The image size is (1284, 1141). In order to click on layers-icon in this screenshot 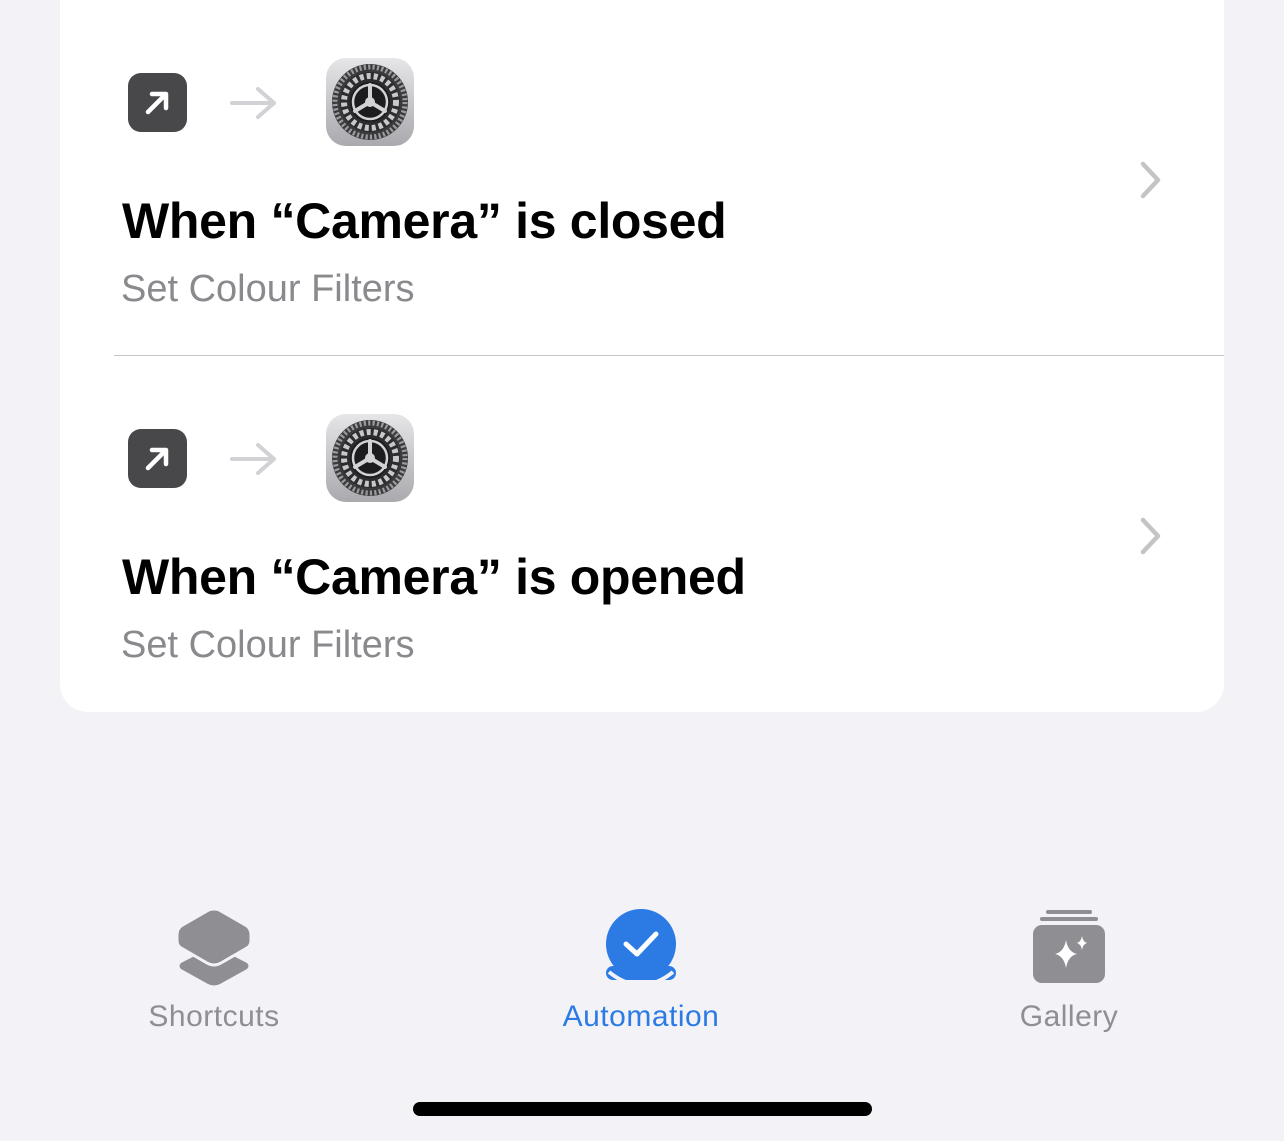, I will do `click(214, 946)`.